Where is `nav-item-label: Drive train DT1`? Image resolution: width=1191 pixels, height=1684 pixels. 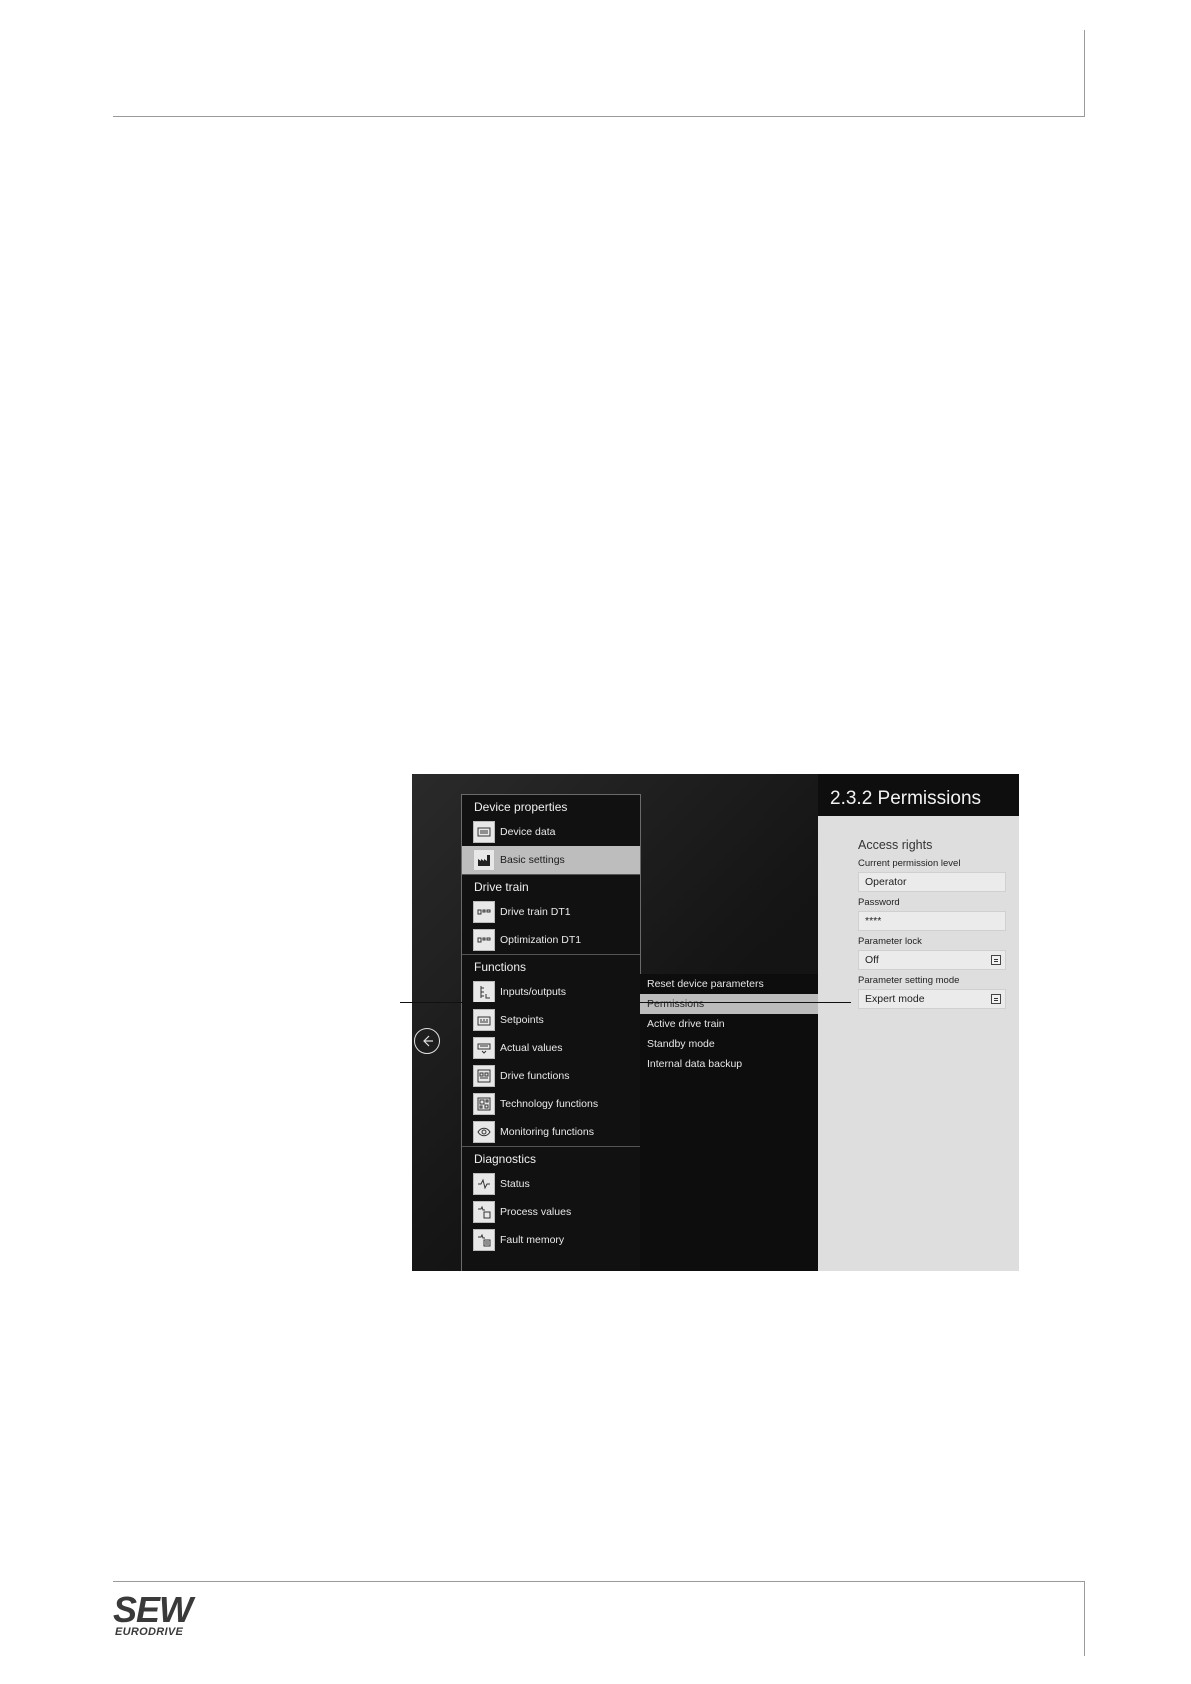 nav-item-label: Drive train DT1 is located at coordinates (535, 912).